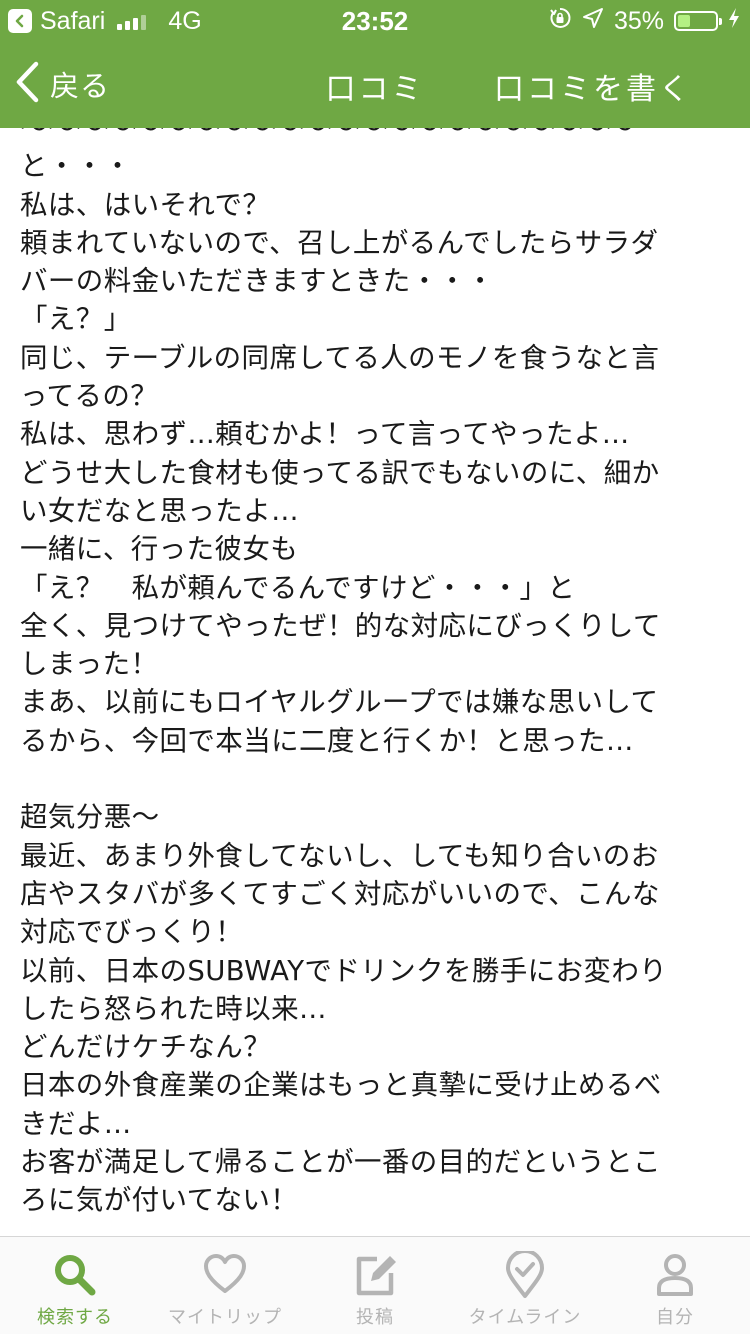 The image size is (750, 1334). I want to click on review-line: 最近、あまり外食してないし、しても知り合いのお, so click(339, 855).